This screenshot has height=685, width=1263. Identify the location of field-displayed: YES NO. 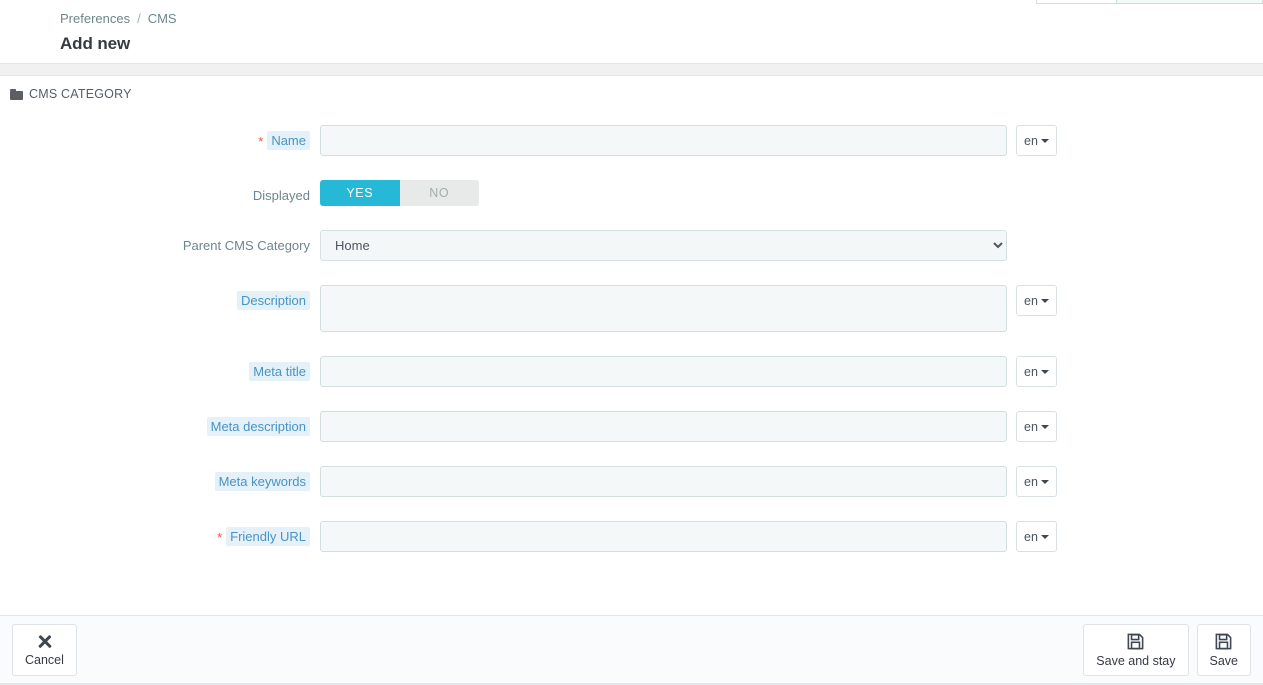
(399, 193).